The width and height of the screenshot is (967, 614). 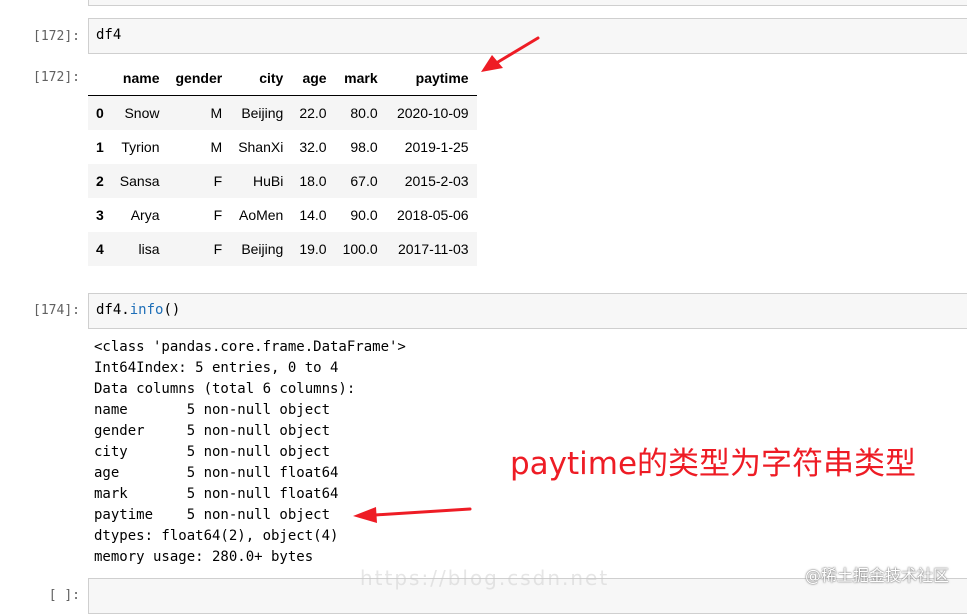 What do you see at coordinates (485, 578) in the screenshot?
I see `faint-url-watermark: https://blog.csdn.net` at bounding box center [485, 578].